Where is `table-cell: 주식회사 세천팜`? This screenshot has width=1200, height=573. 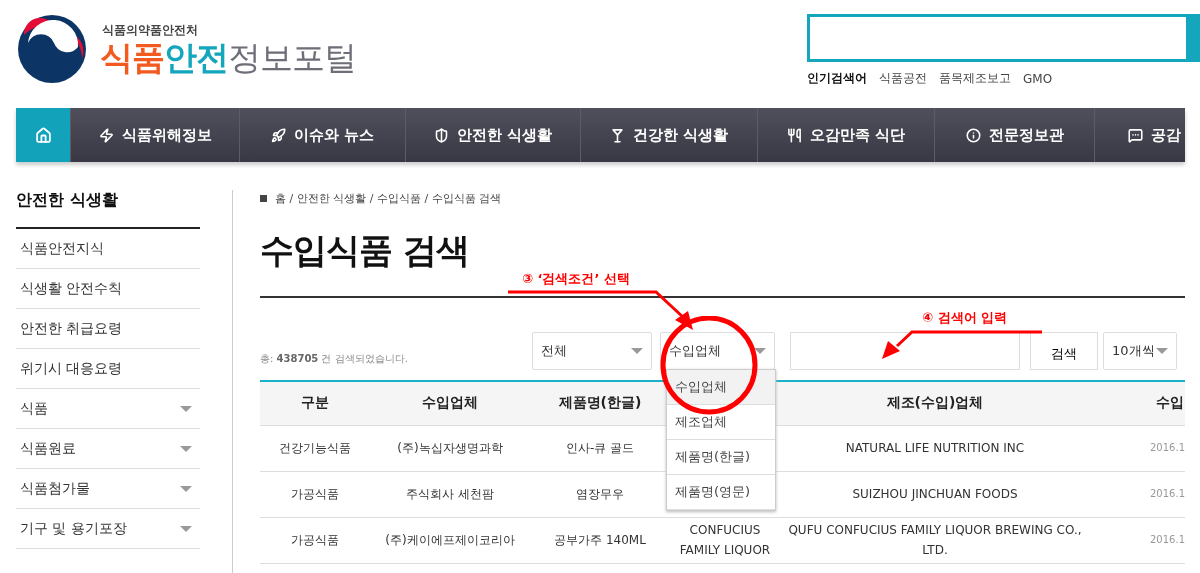
table-cell: 주식회사 세천팜 is located at coordinates (450, 494).